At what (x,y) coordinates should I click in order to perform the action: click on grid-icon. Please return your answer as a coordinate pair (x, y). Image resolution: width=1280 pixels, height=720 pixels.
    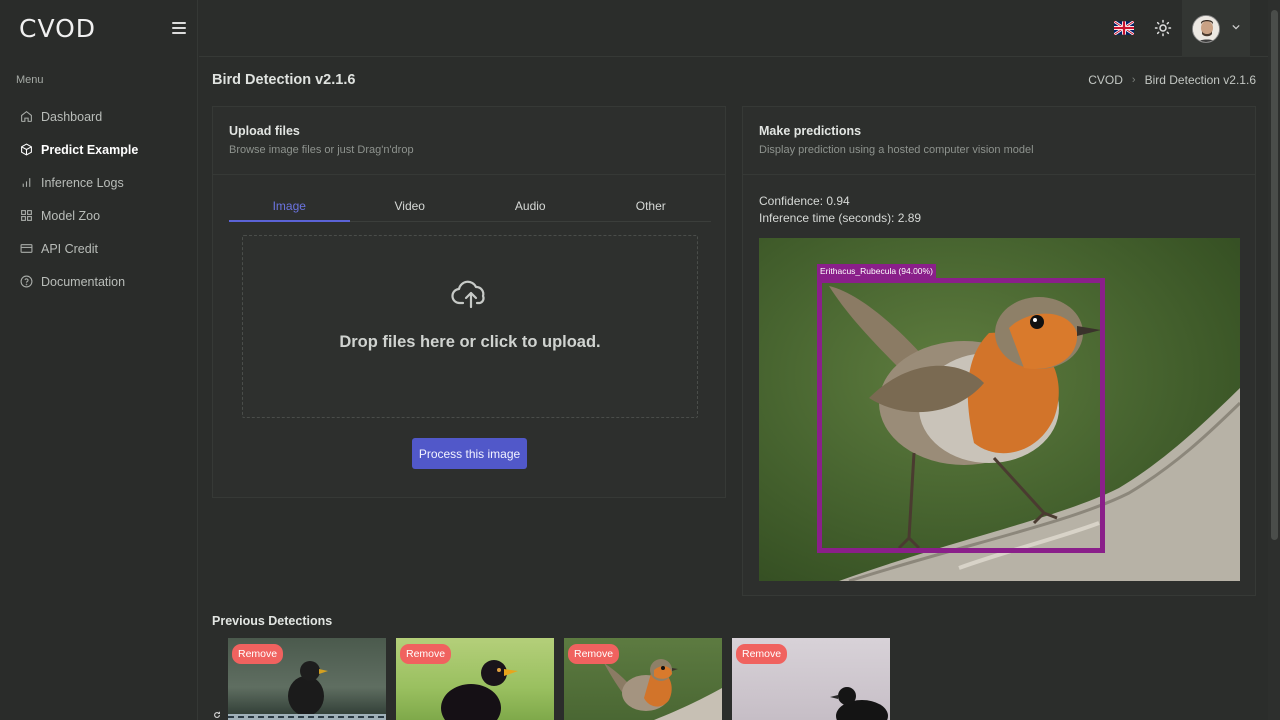
    Looking at the image, I should click on (26, 215).